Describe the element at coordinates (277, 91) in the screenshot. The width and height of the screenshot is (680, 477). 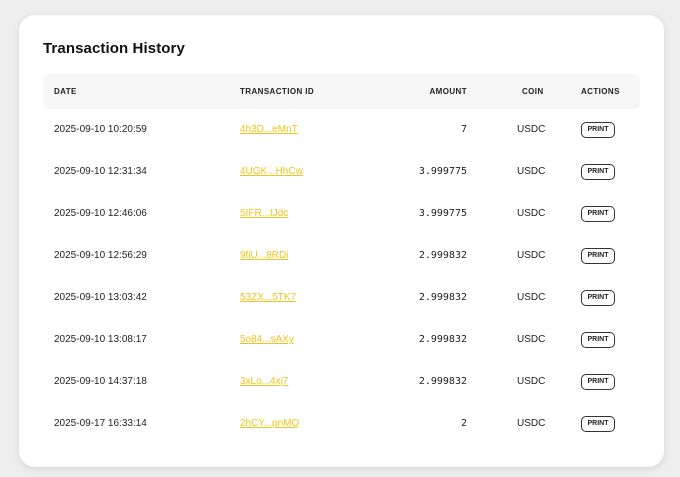
I see `header-transaction-id: TRANSACTION ID` at that location.